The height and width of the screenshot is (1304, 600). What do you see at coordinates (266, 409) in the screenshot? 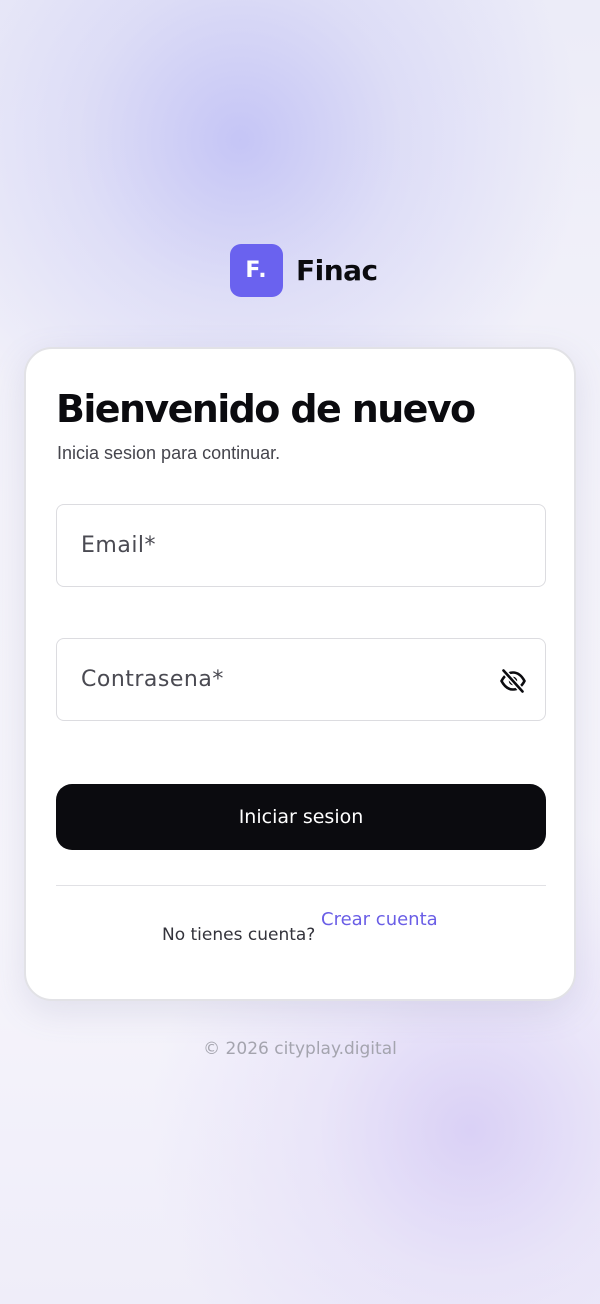
I see `page-title: Bienvenido de nuevo` at bounding box center [266, 409].